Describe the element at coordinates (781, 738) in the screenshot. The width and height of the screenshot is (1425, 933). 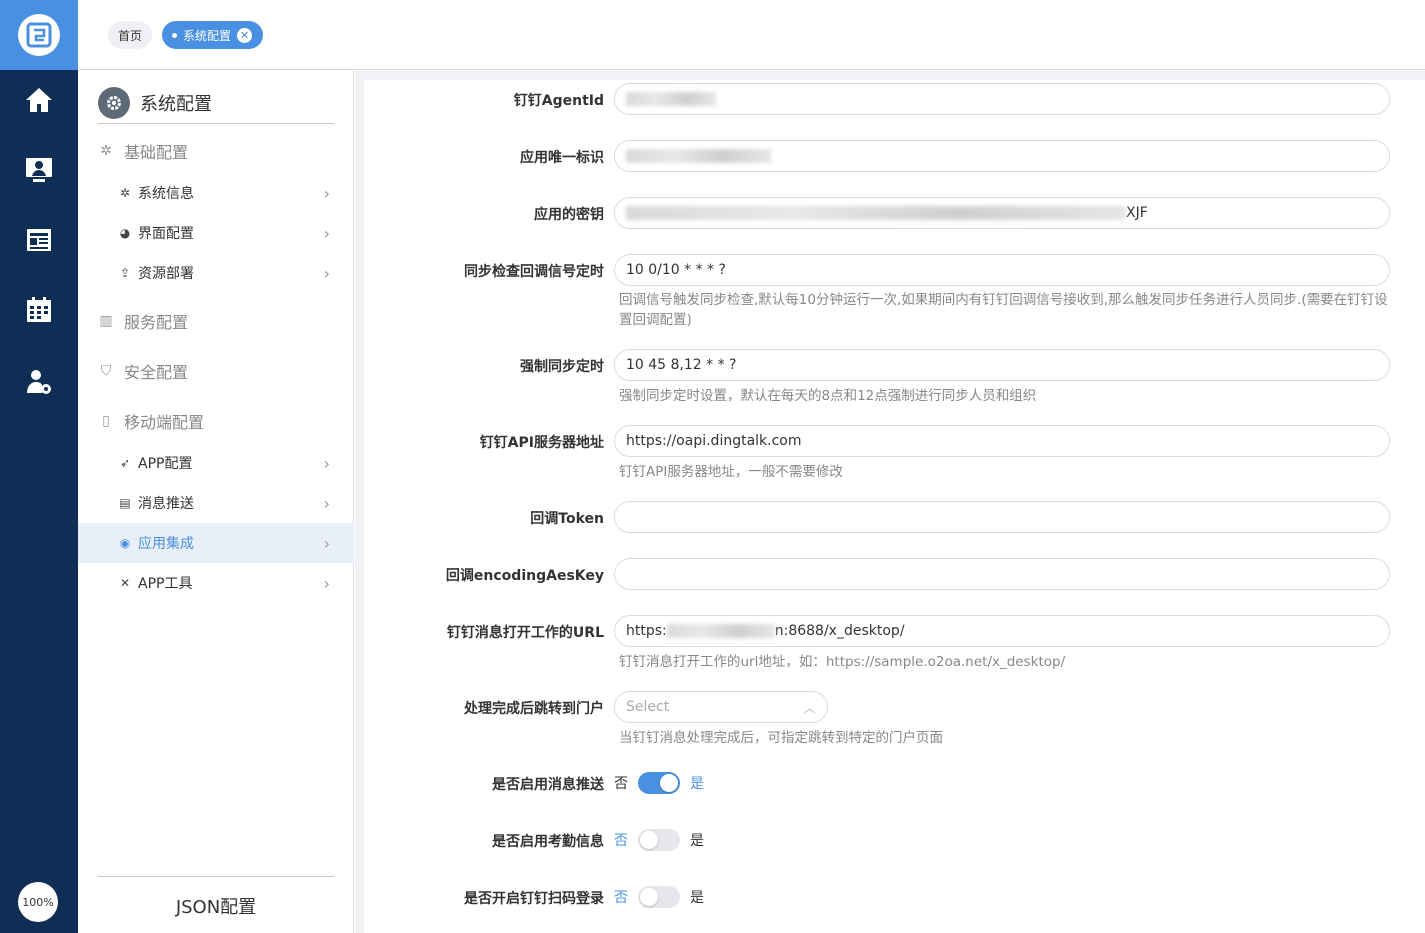
I see `help-text: 当钉钉消息处理完成后，可指定跳转到特定的门户页面` at that location.